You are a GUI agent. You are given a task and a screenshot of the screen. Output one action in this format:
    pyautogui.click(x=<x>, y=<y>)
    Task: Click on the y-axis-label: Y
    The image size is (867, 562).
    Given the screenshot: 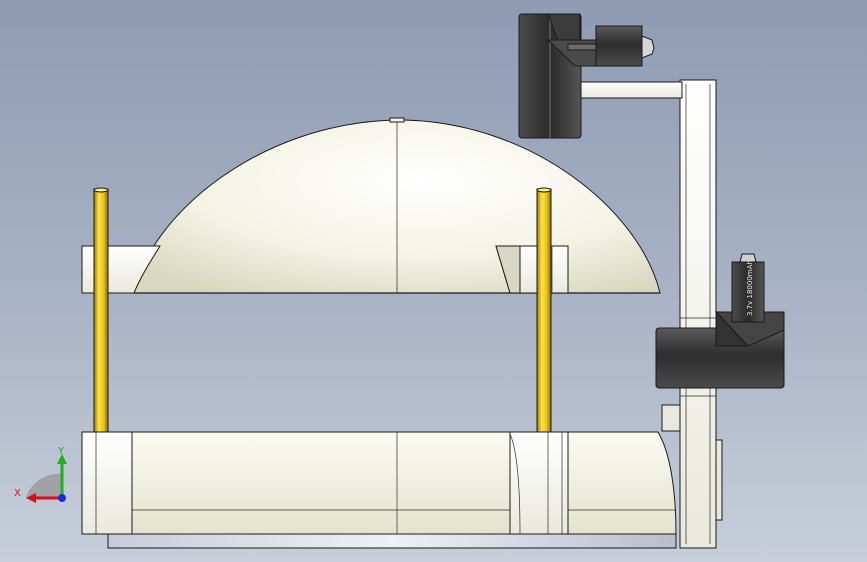 What is the action you would take?
    pyautogui.click(x=61, y=451)
    